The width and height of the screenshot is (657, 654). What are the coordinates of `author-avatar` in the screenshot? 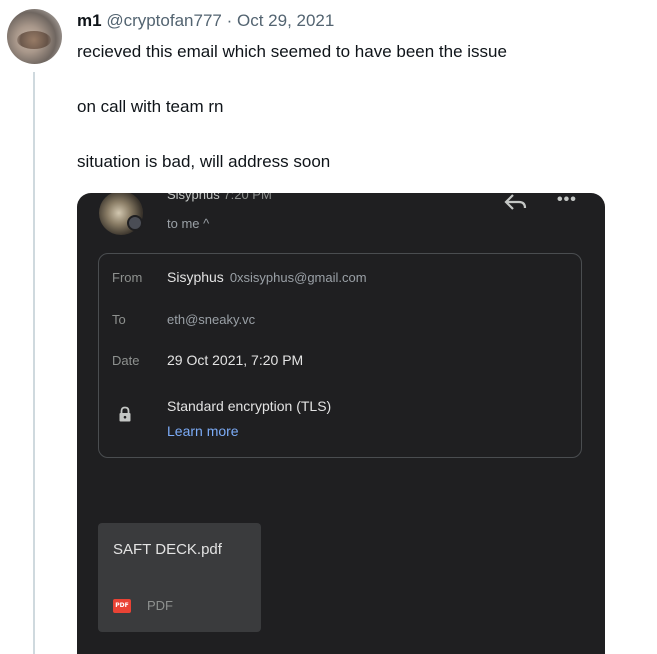 It's located at (34, 36).